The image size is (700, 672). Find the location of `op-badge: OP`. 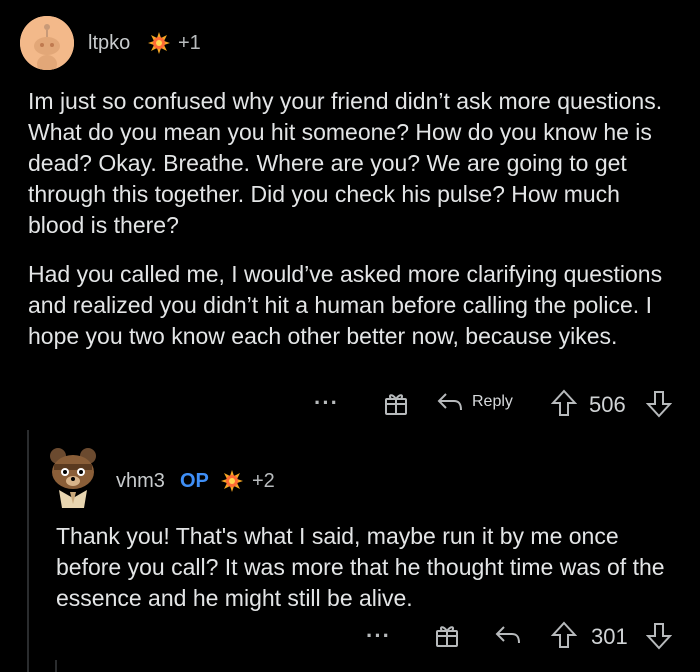

op-badge: OP is located at coordinates (194, 481).